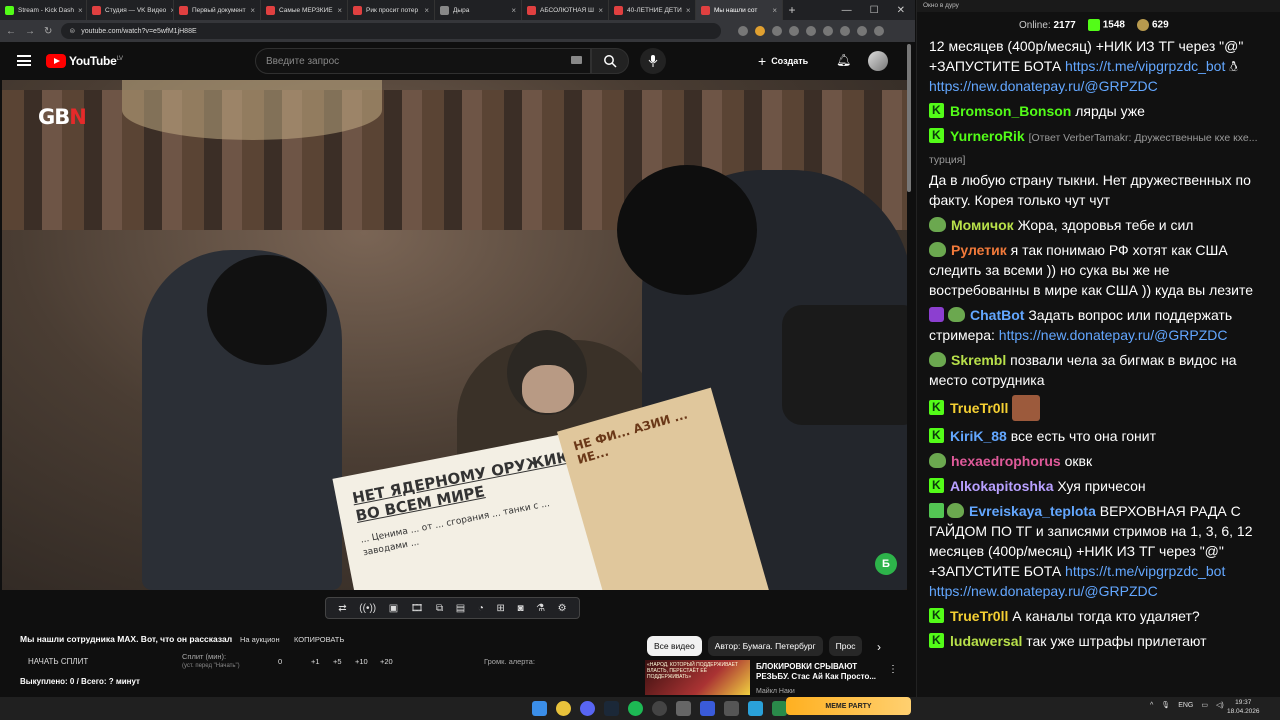  I want to click on tab: Дыра ×, so click(478, 10).